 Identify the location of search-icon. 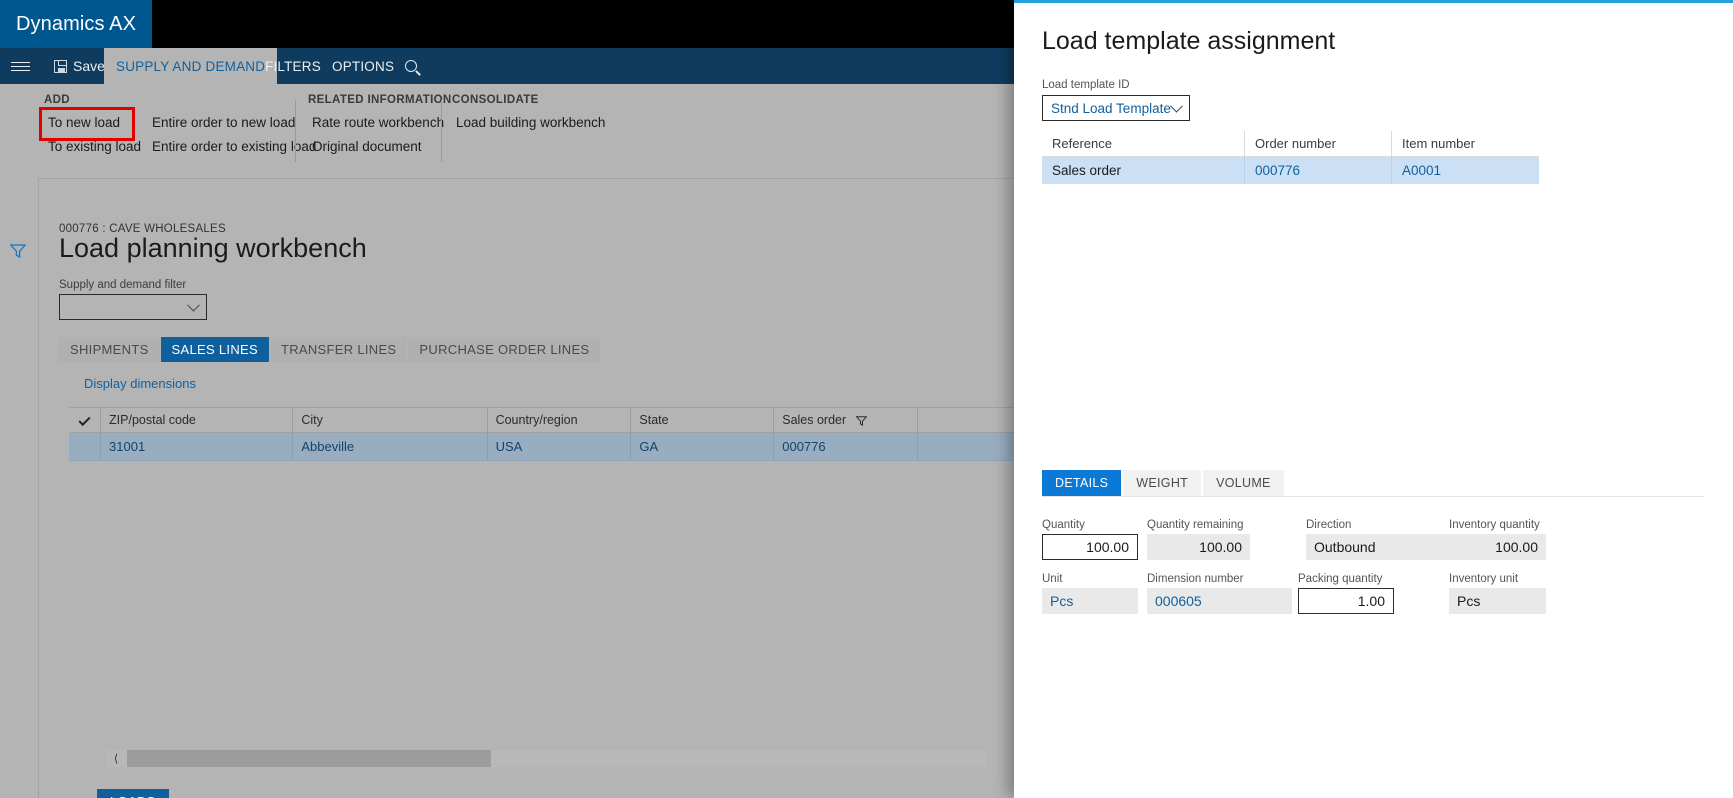
(411, 66).